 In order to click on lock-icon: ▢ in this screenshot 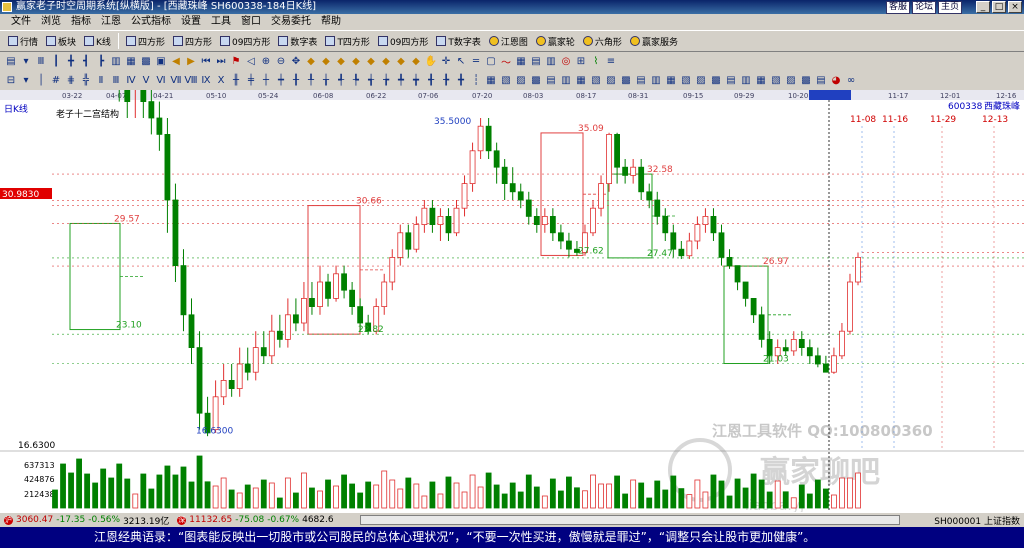, I will do `click(491, 62)`.